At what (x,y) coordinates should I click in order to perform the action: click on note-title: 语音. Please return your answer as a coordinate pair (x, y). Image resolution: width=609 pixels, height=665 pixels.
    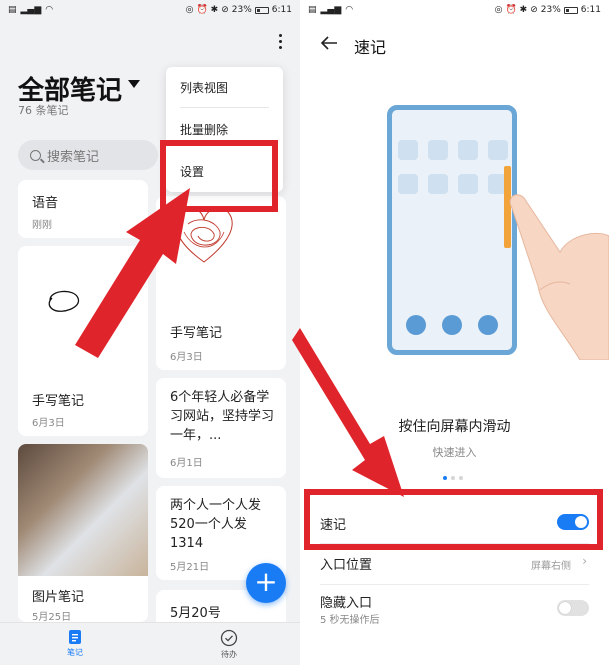
    Looking at the image, I should click on (45, 203).